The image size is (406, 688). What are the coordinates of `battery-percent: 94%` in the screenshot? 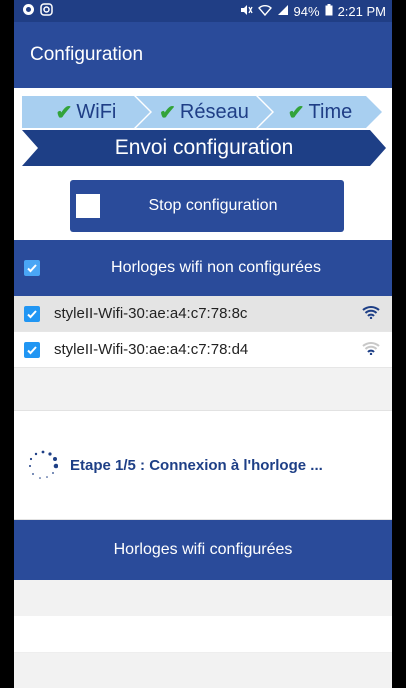 It's located at (306, 11).